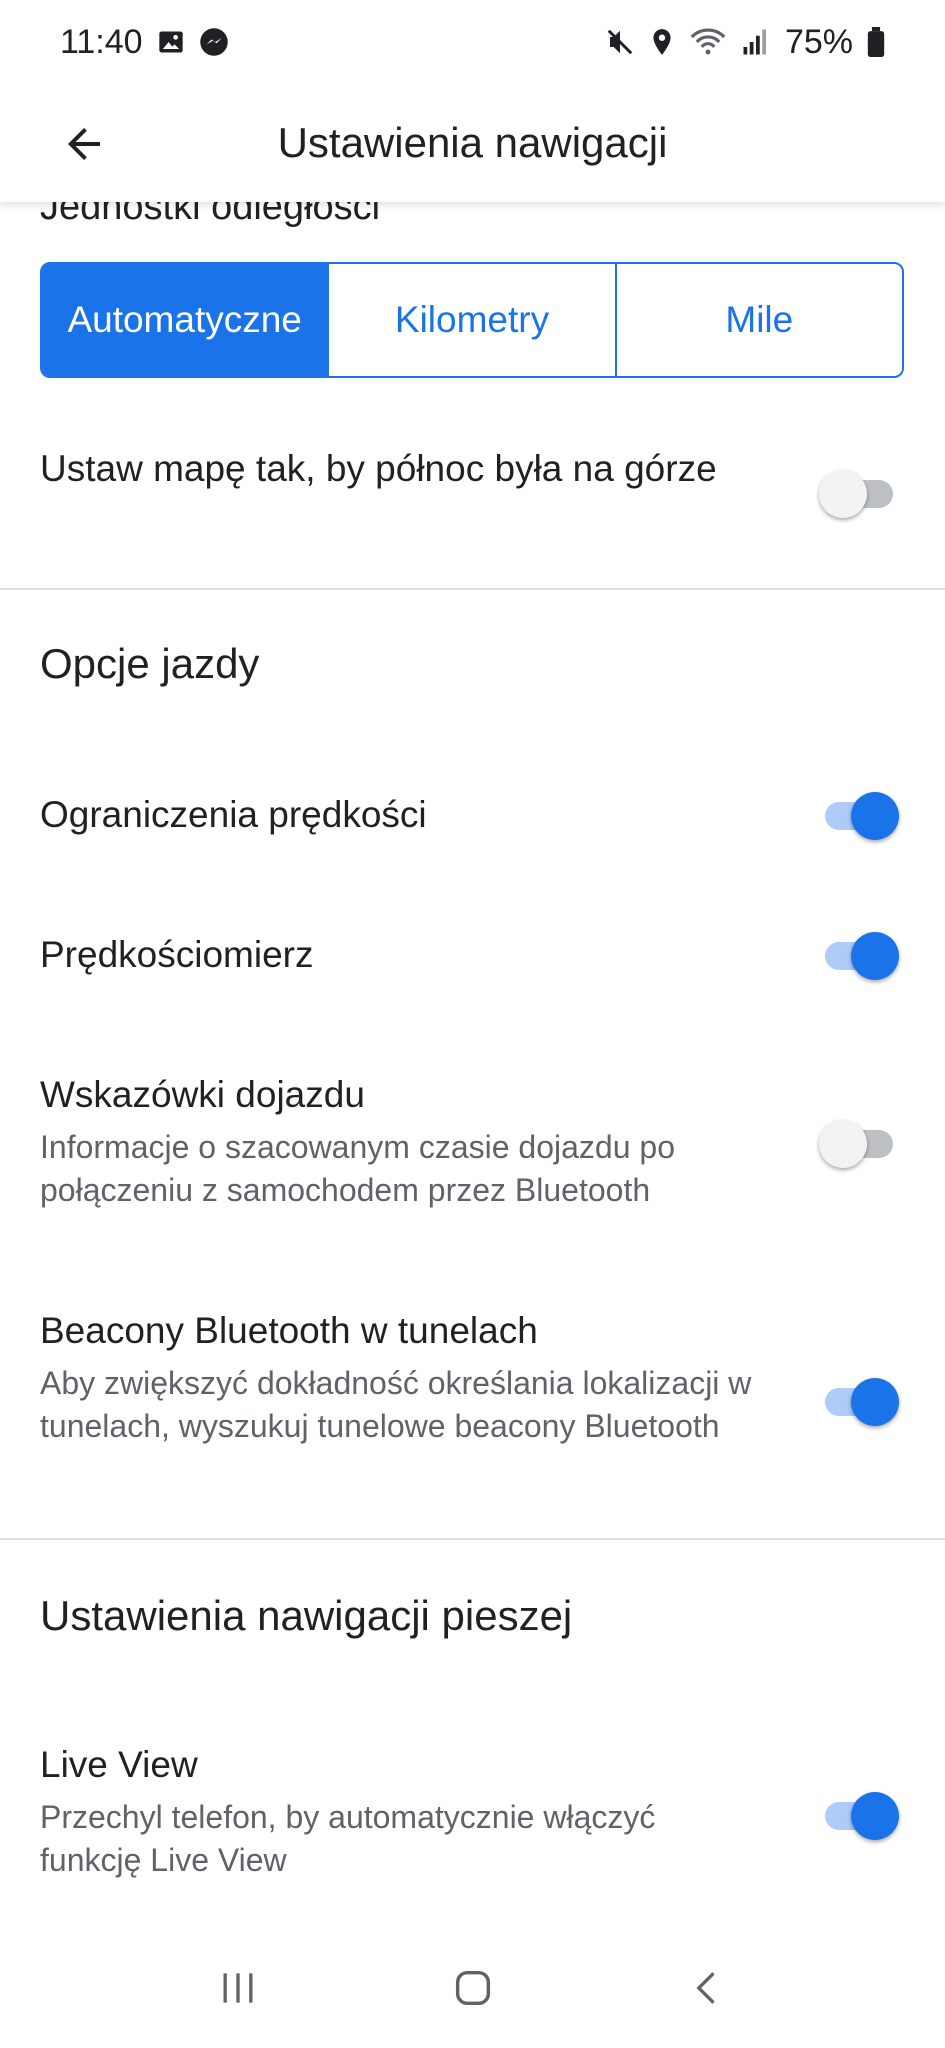  I want to click on speed-limits-row: Ograniczenia prędkości, so click(402, 815).